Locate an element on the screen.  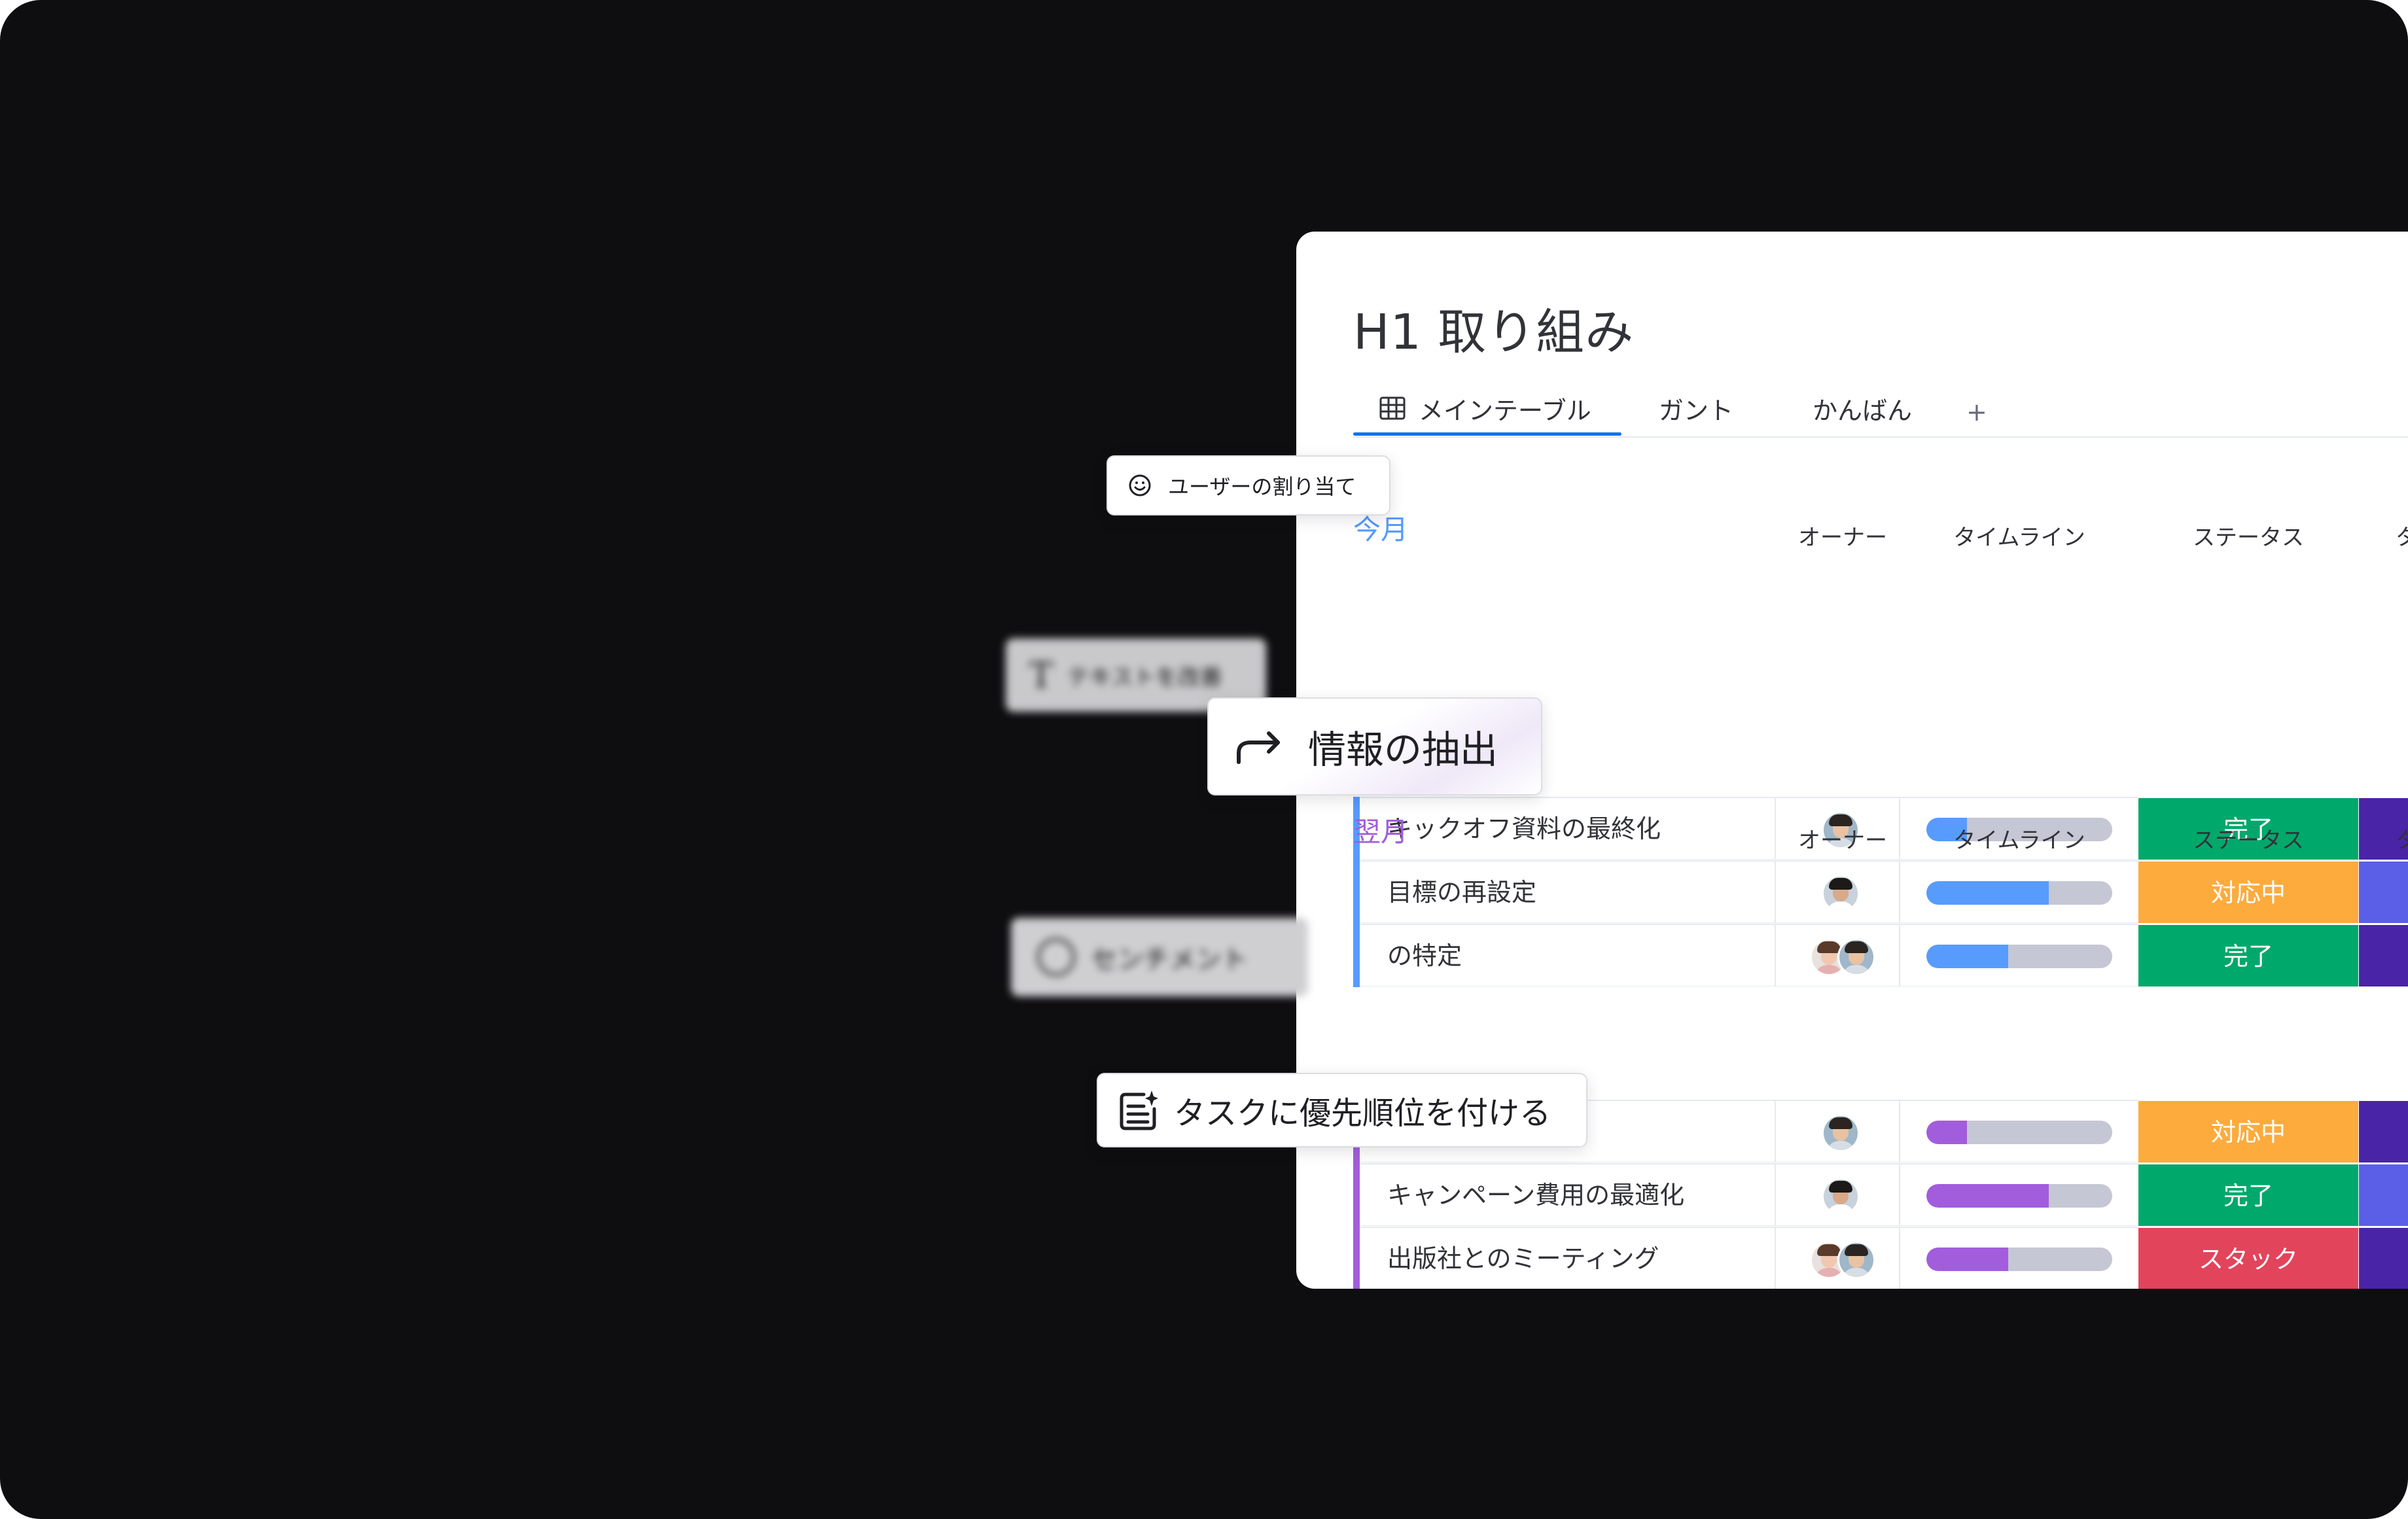
group-title-next-month: 翌月 is located at coordinates (1380, 830).